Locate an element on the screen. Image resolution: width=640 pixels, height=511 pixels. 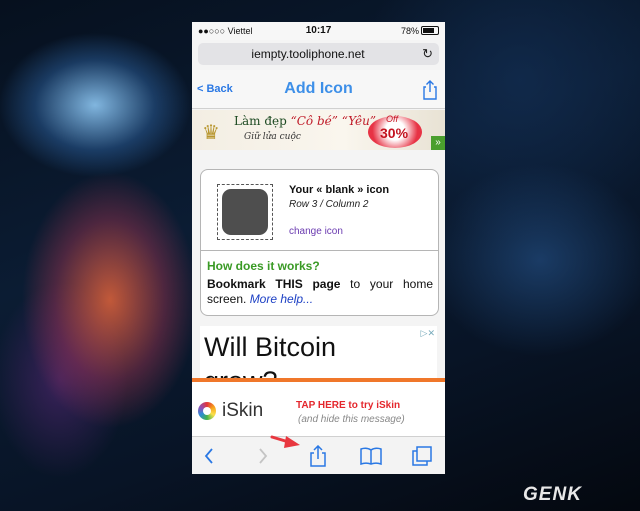
bookmarks-icon is located at coordinates (371, 456).